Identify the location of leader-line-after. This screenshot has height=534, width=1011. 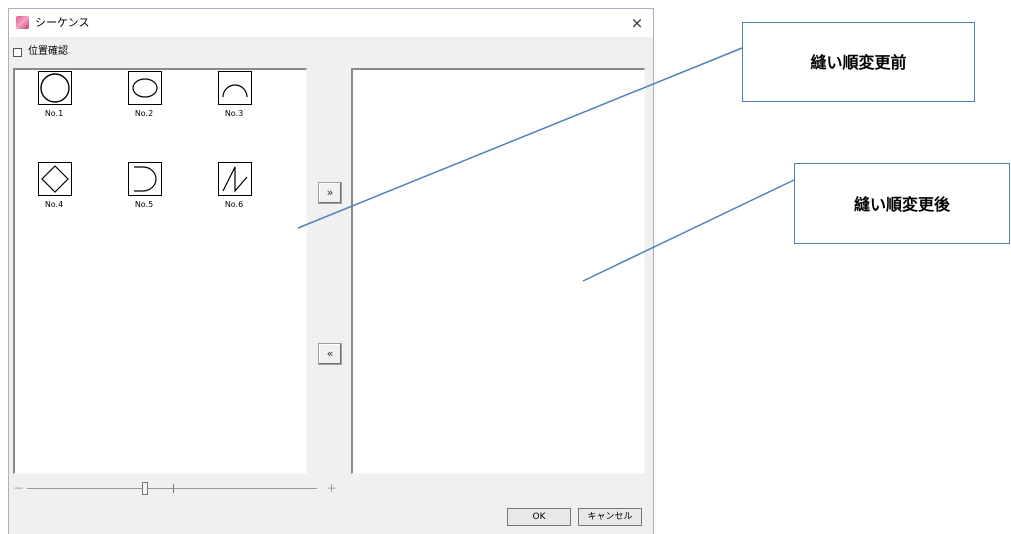
(688, 230).